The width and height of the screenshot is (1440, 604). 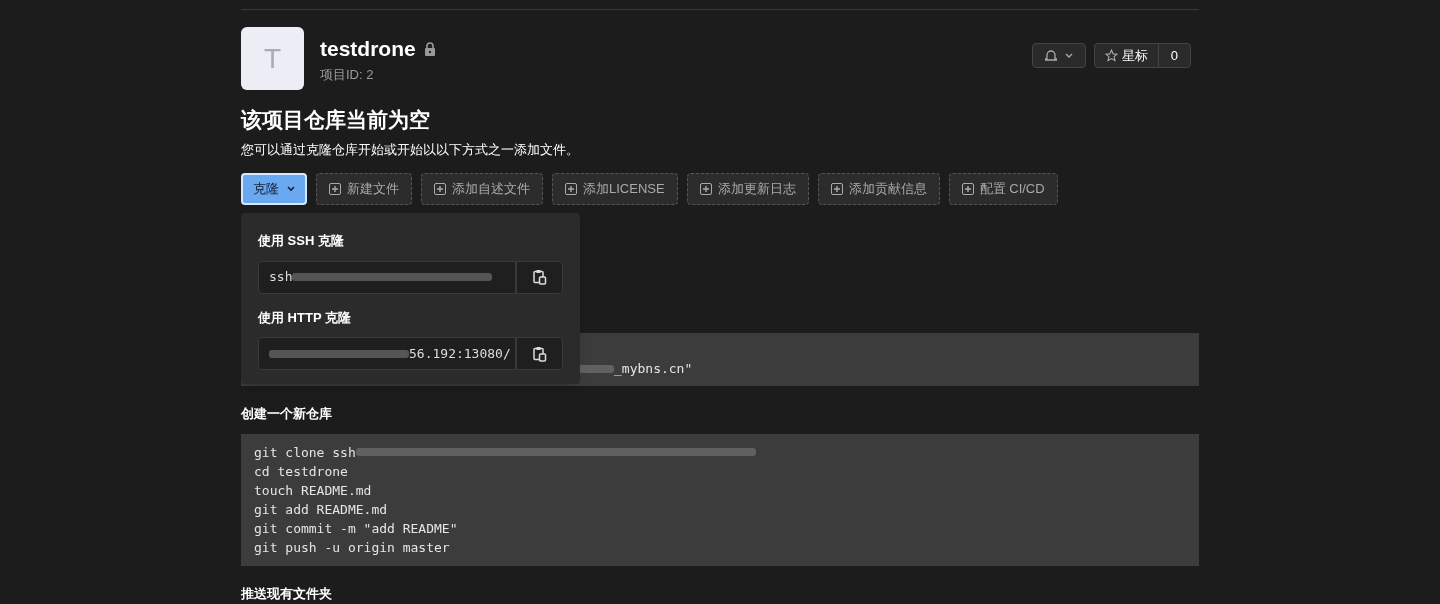 What do you see at coordinates (368, 49) in the screenshot?
I see `project-name: testdrone` at bounding box center [368, 49].